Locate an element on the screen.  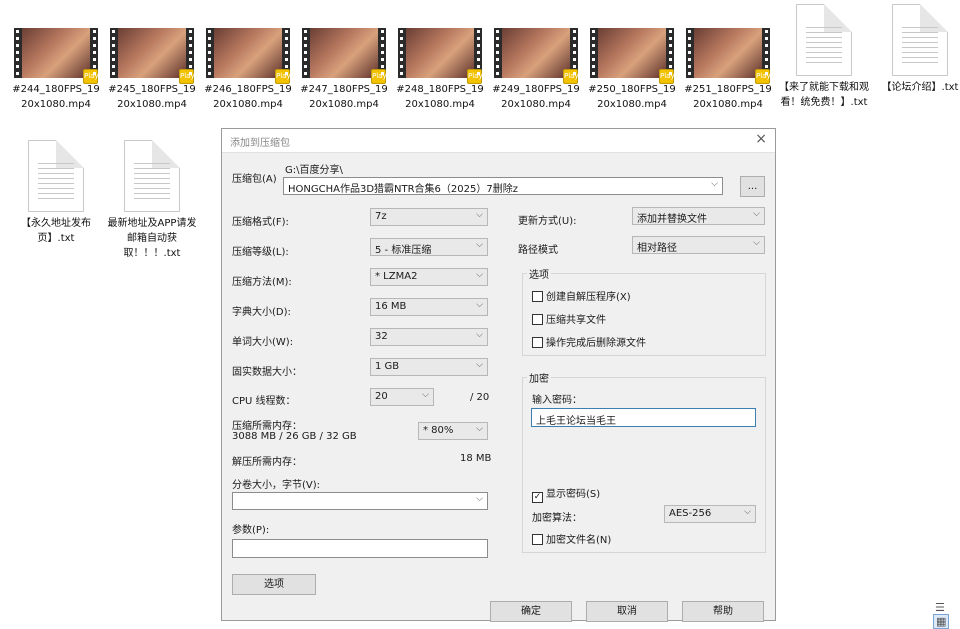
video-file-244: Player #244_180FPS_1920x1080.mp4 is located at coordinates (58, 70).